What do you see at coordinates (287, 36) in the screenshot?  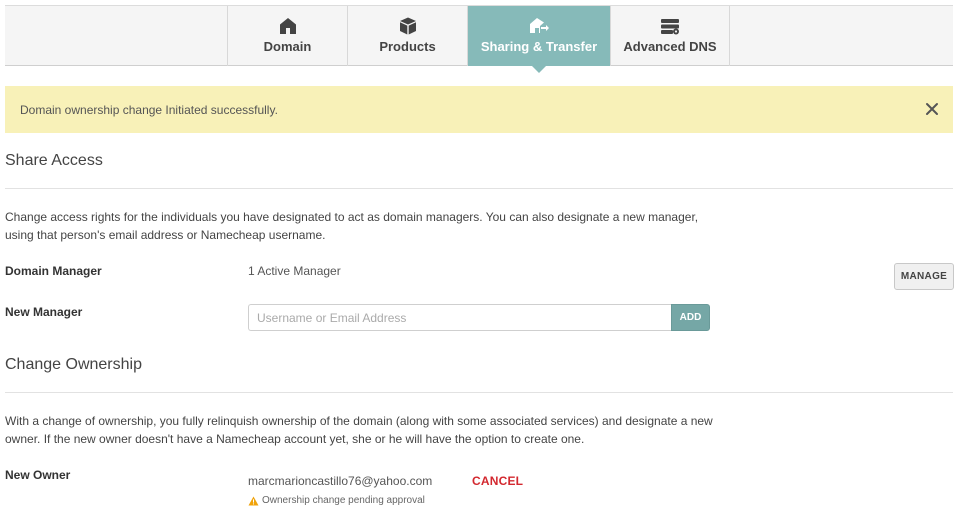 I see `tab-domain: Domain` at bounding box center [287, 36].